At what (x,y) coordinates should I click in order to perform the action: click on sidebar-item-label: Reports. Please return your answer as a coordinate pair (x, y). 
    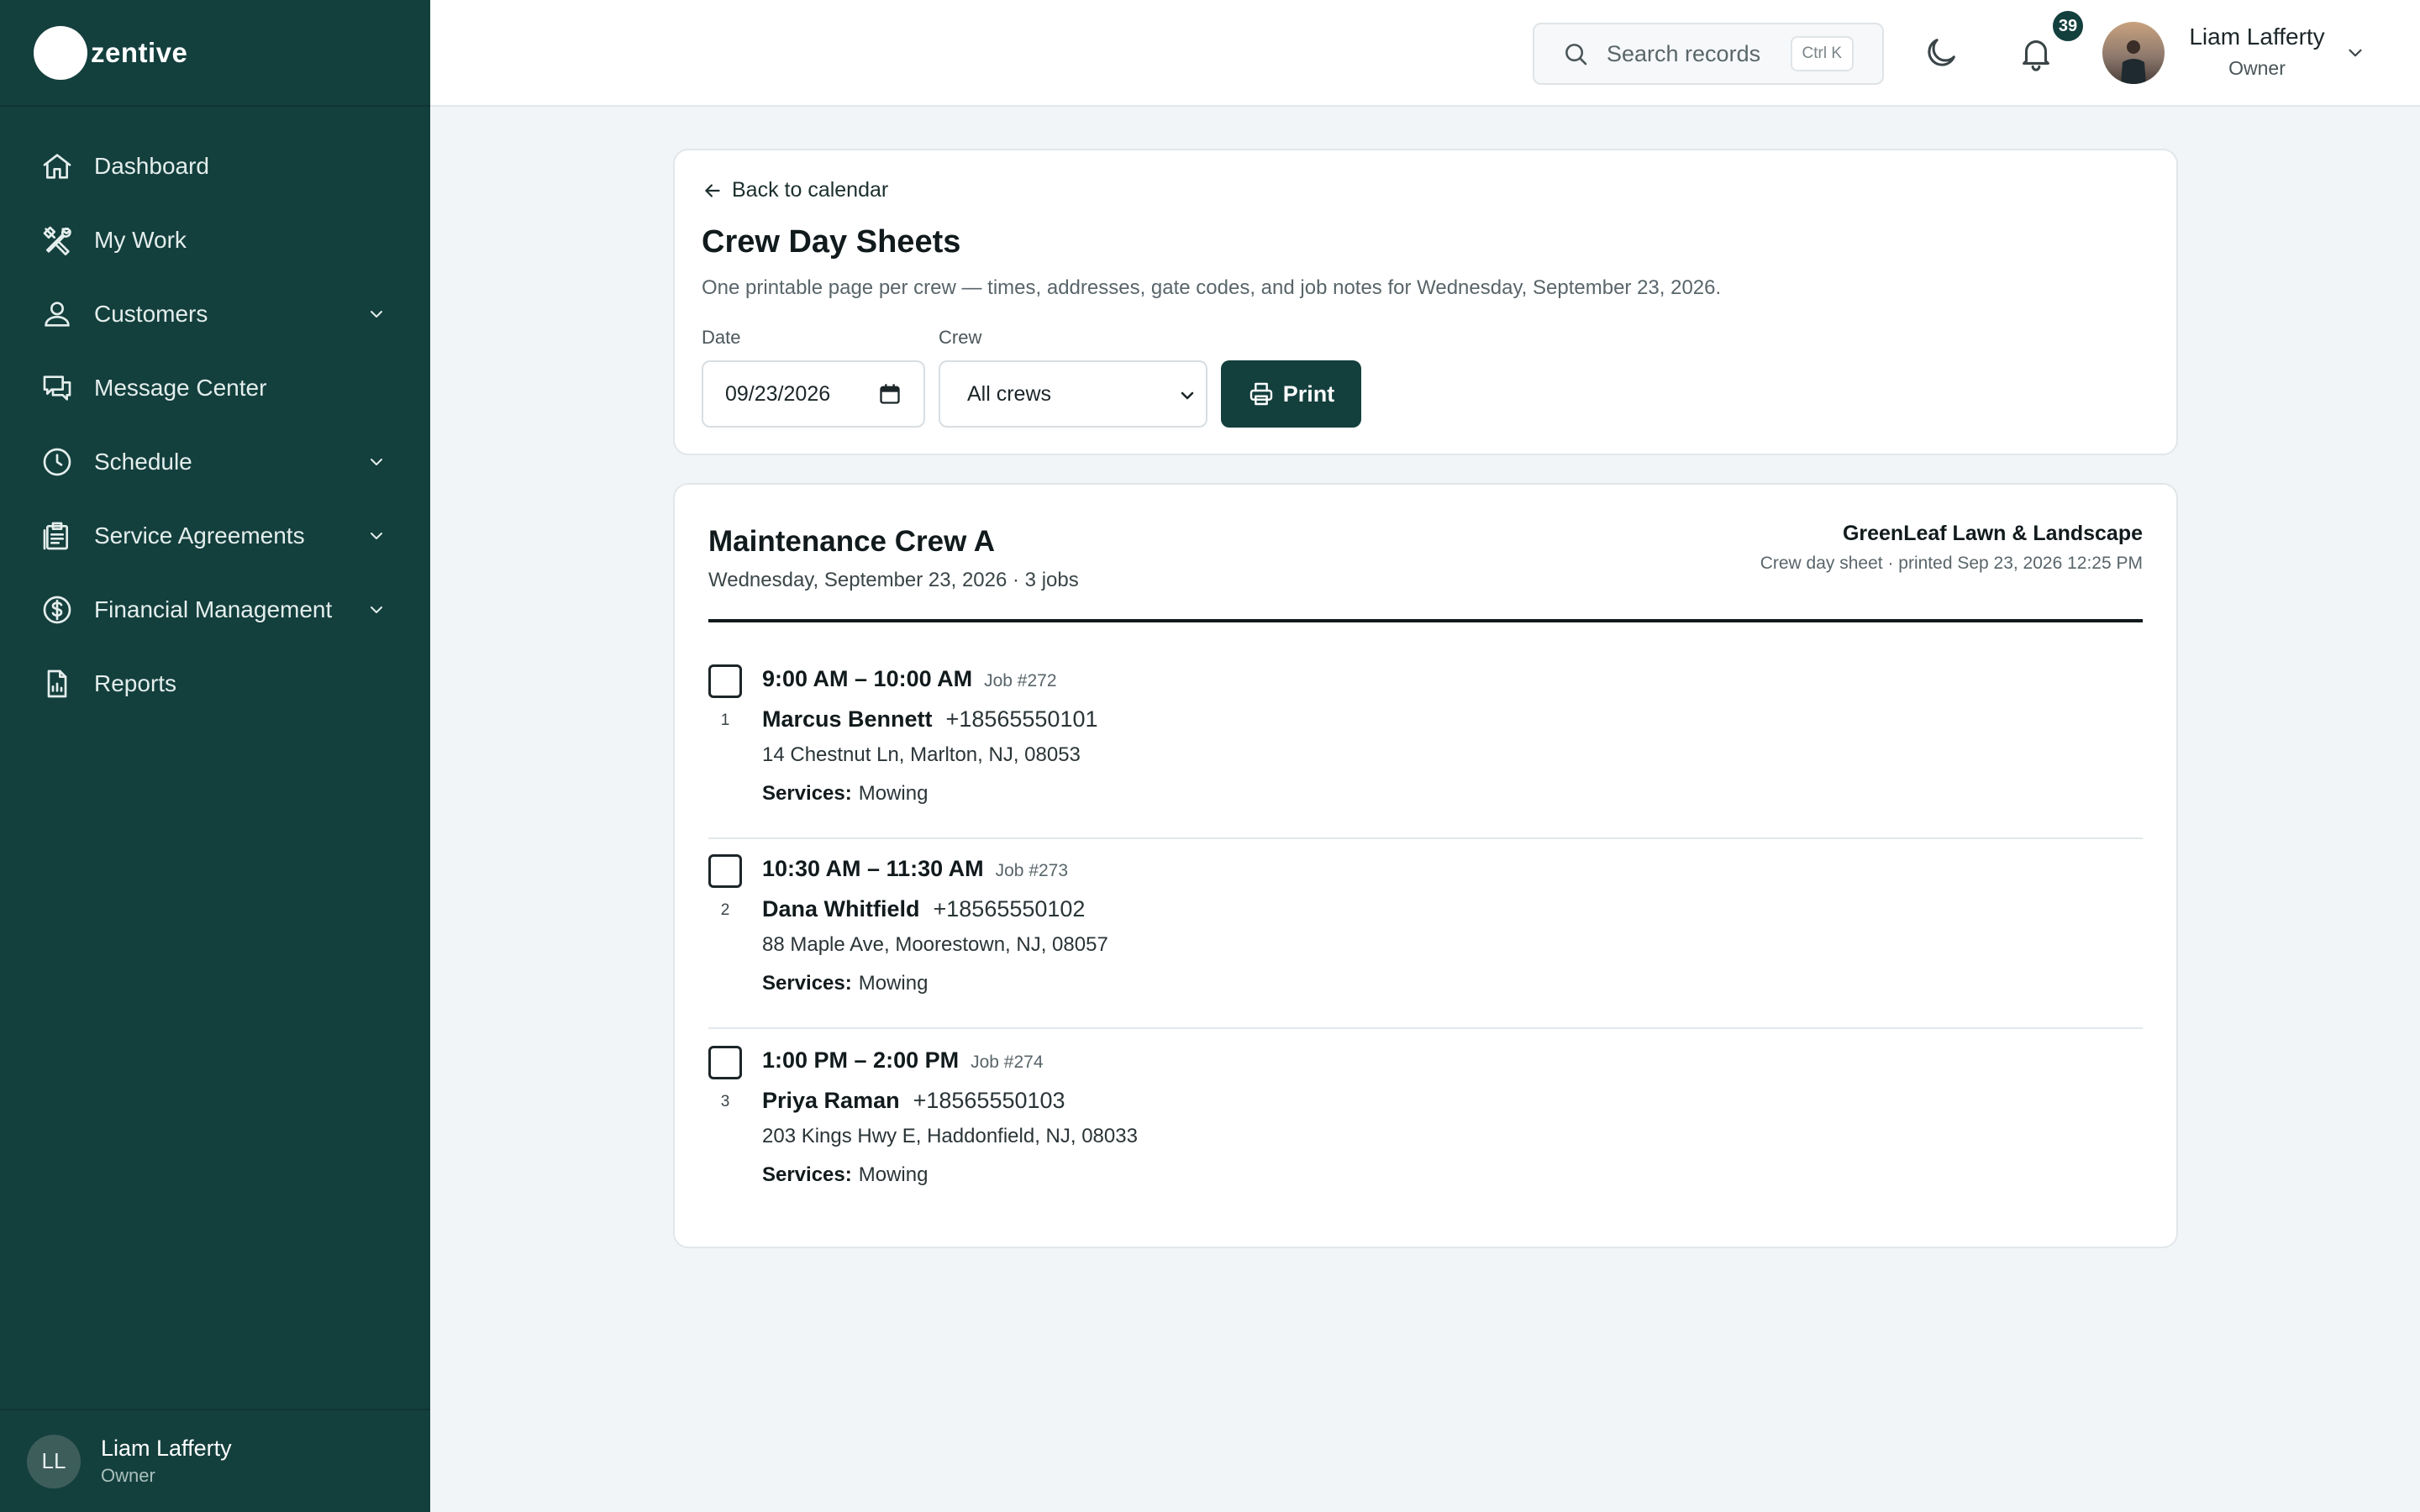
    Looking at the image, I should click on (135, 683).